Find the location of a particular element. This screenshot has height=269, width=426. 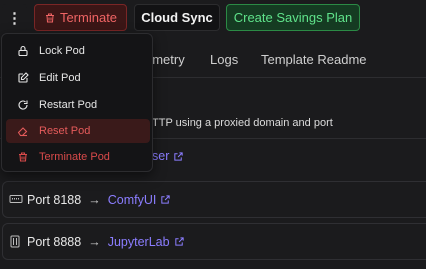

jupyterlab-link: JupyterLab is located at coordinates (139, 242).